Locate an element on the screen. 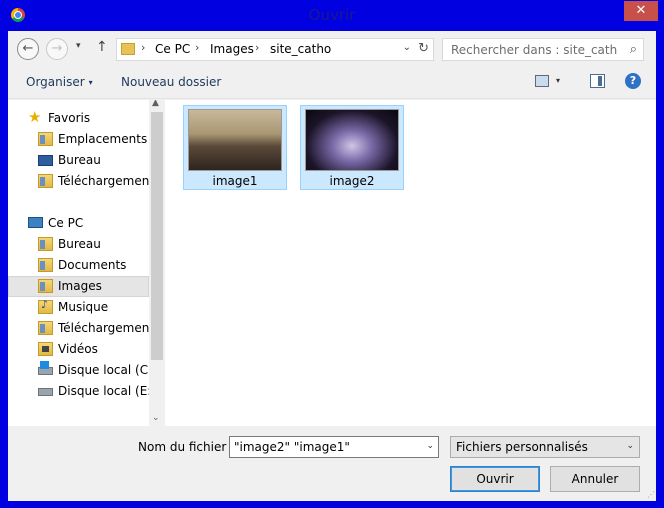  preview-pane-icon is located at coordinates (597, 81).